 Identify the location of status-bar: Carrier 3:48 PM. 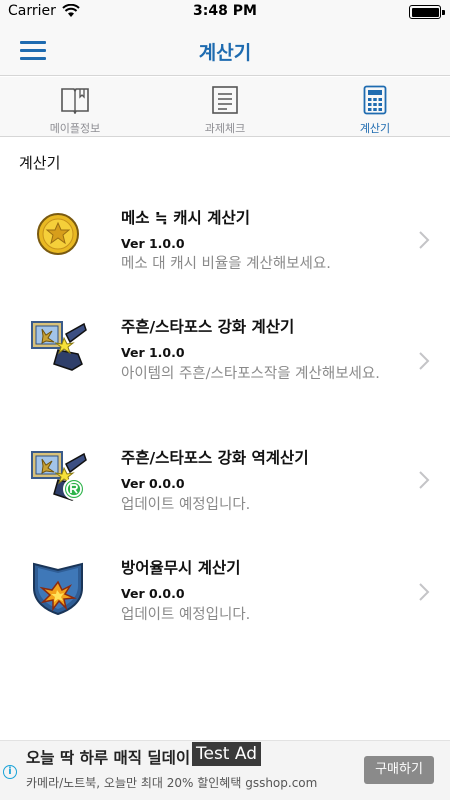
(225, 12).